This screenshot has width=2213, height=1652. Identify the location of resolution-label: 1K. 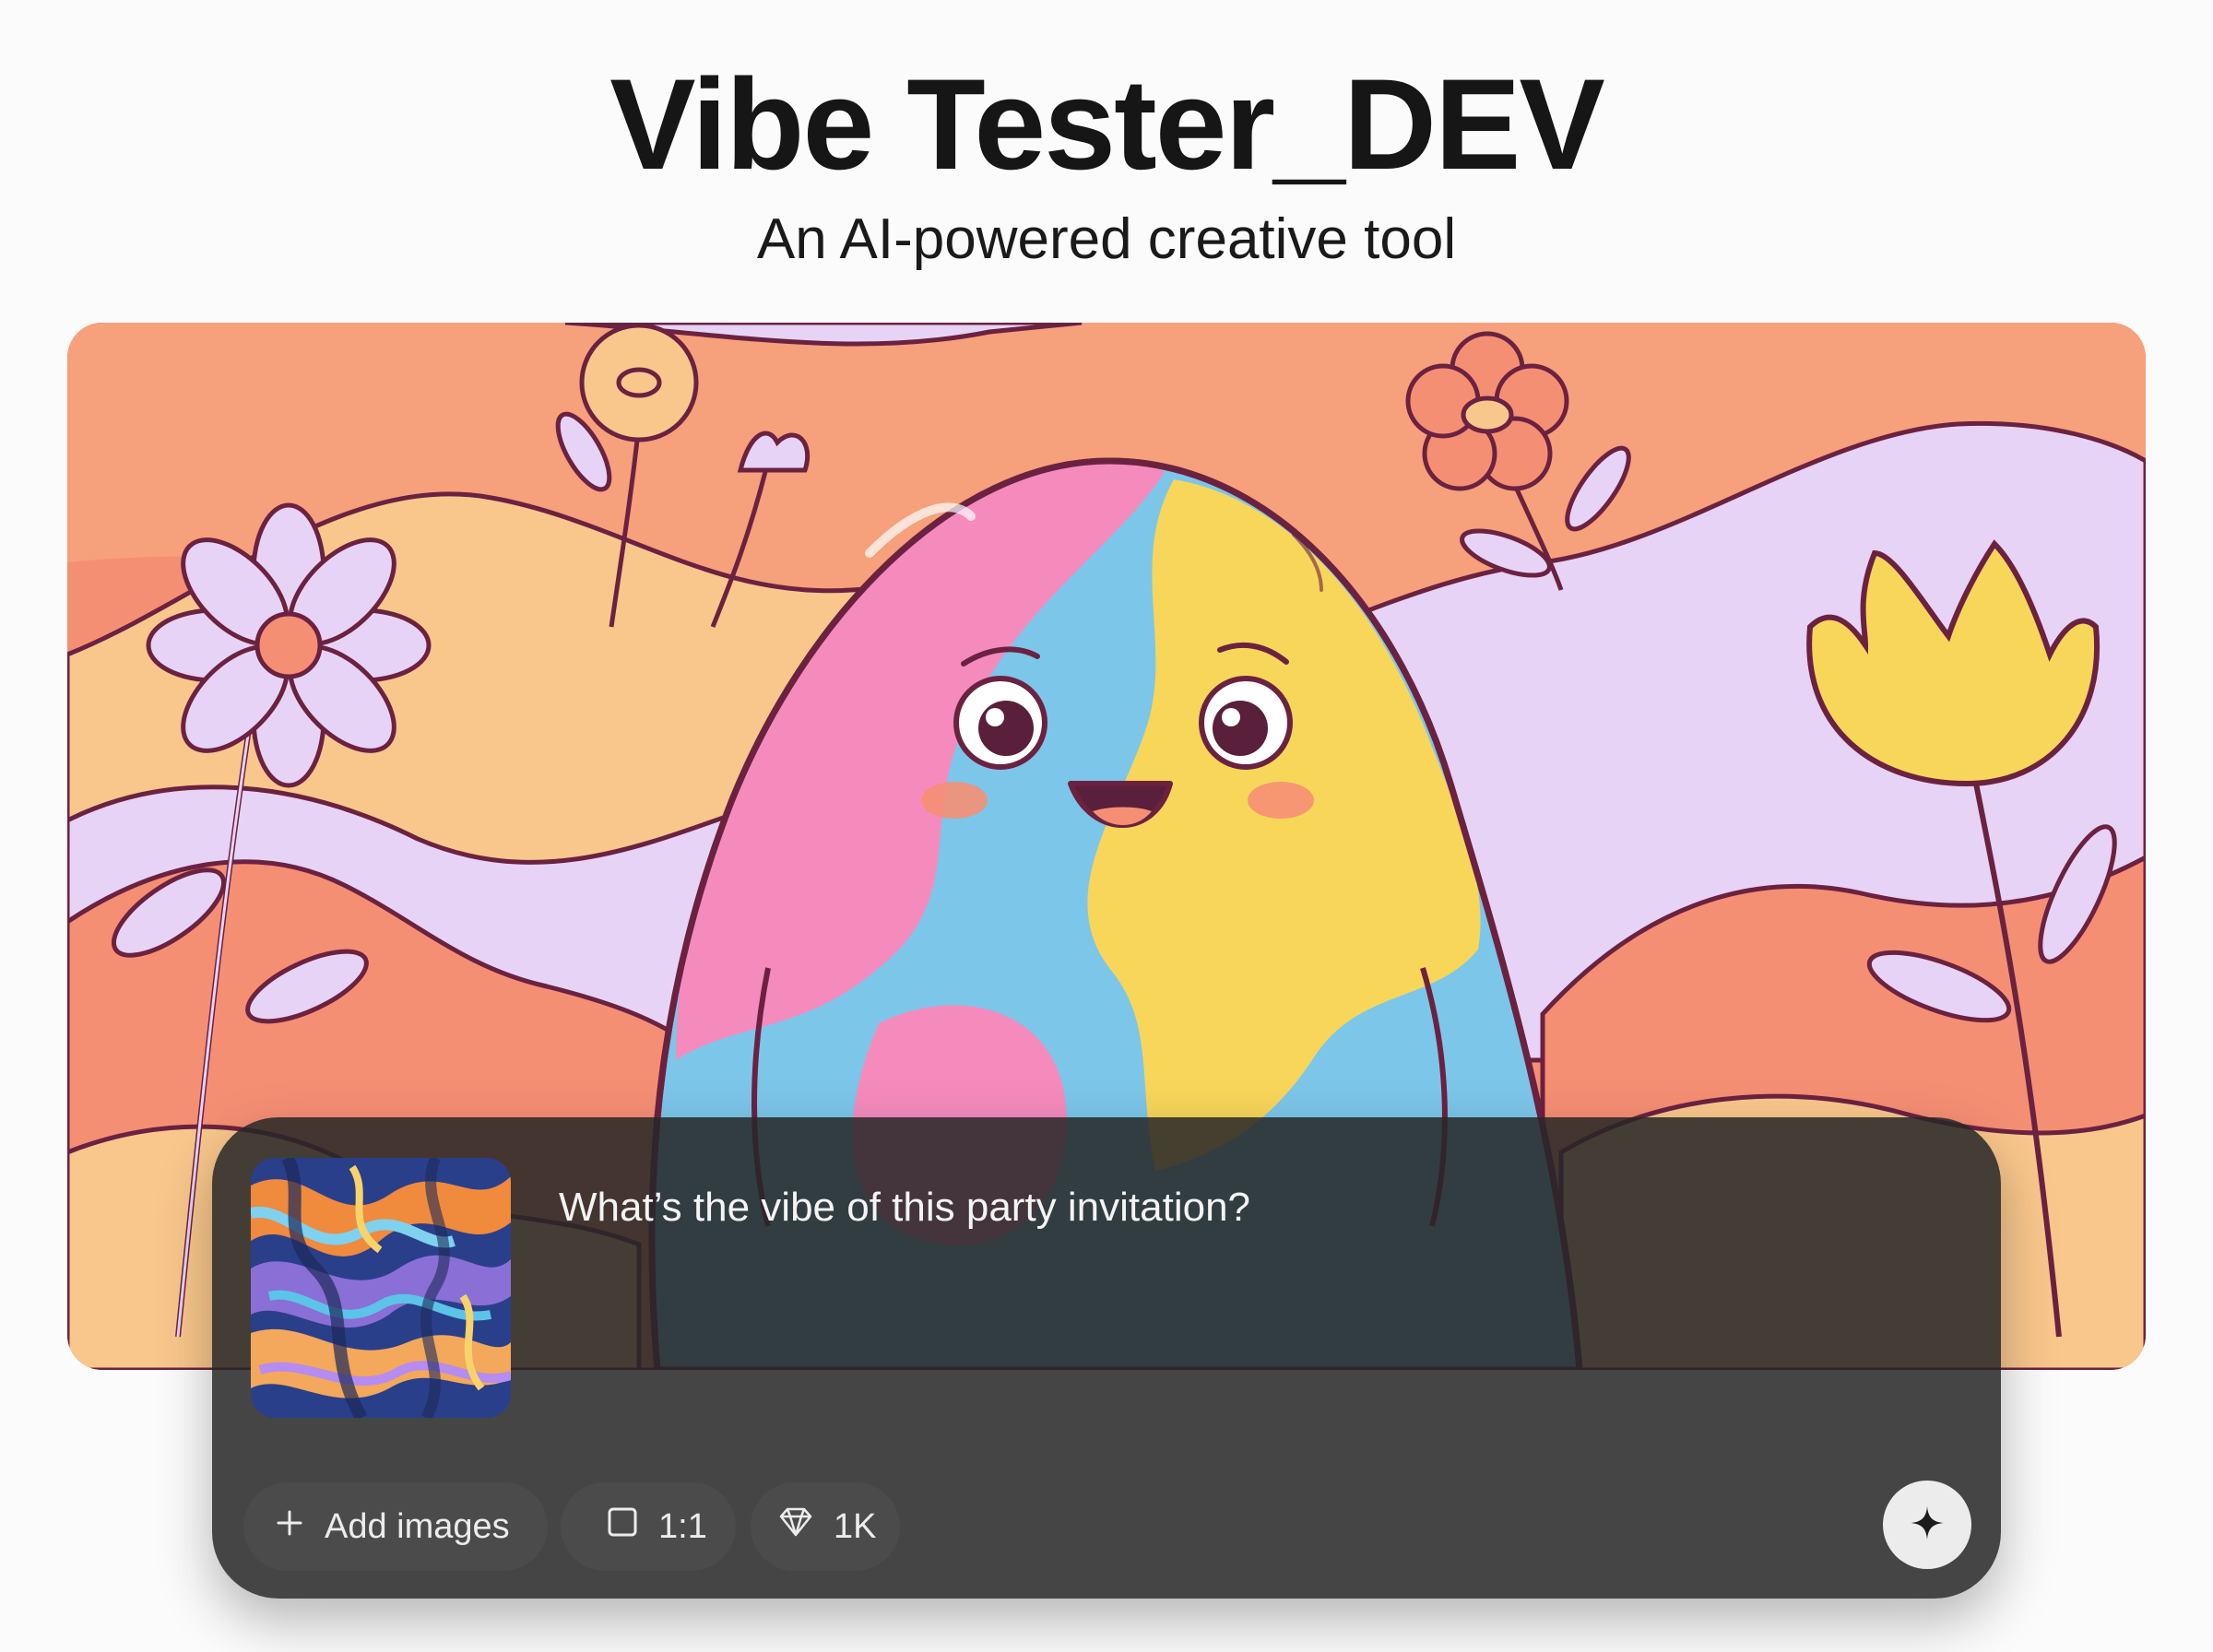
(855, 1526).